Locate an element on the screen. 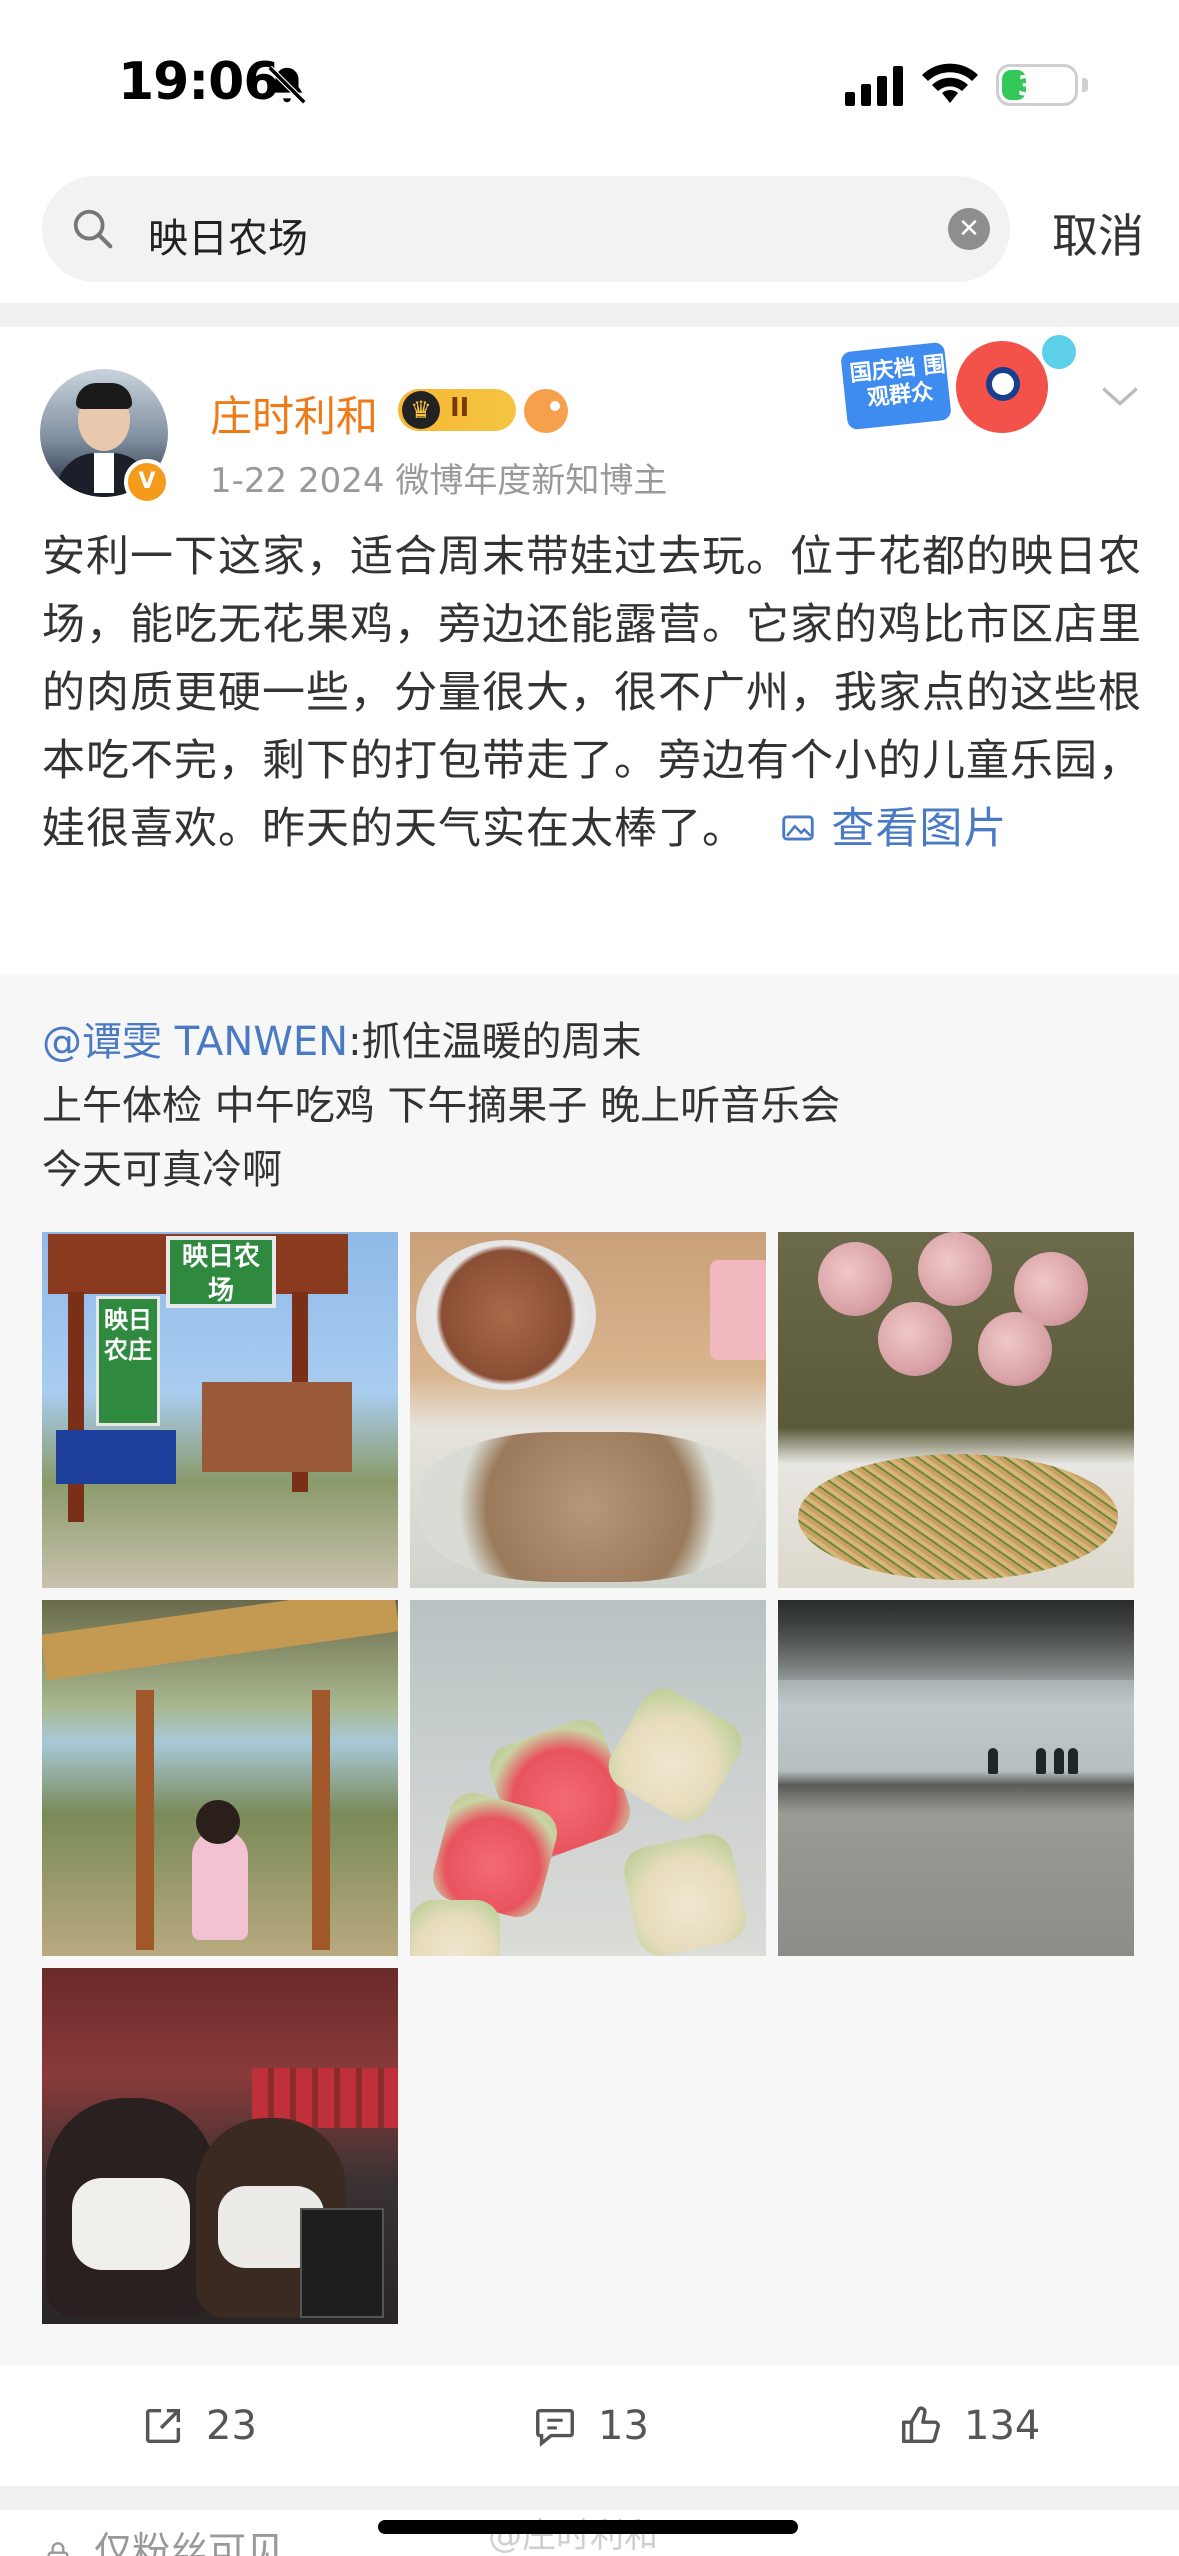 The image size is (1179, 2556). like-count: 134 is located at coordinates (1002, 2426).